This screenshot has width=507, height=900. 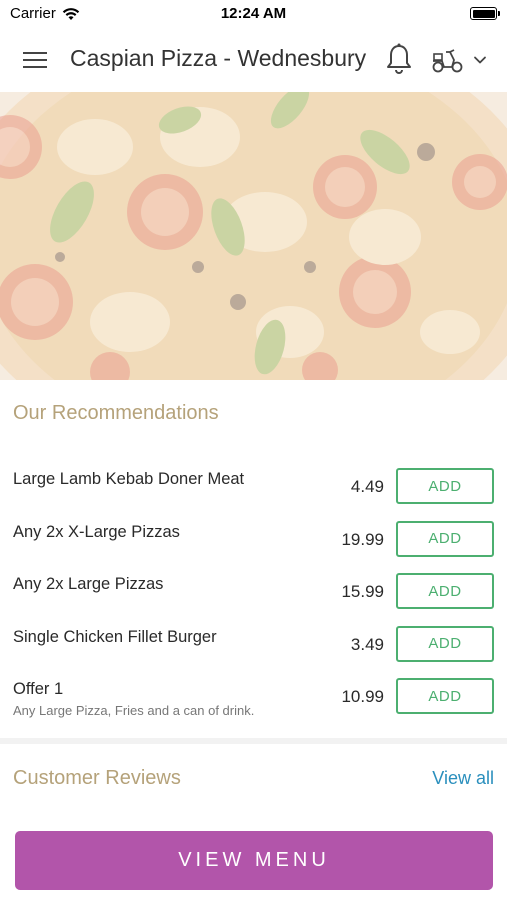 I want to click on item-name: Any 2x Large Pizzas, so click(x=88, y=584).